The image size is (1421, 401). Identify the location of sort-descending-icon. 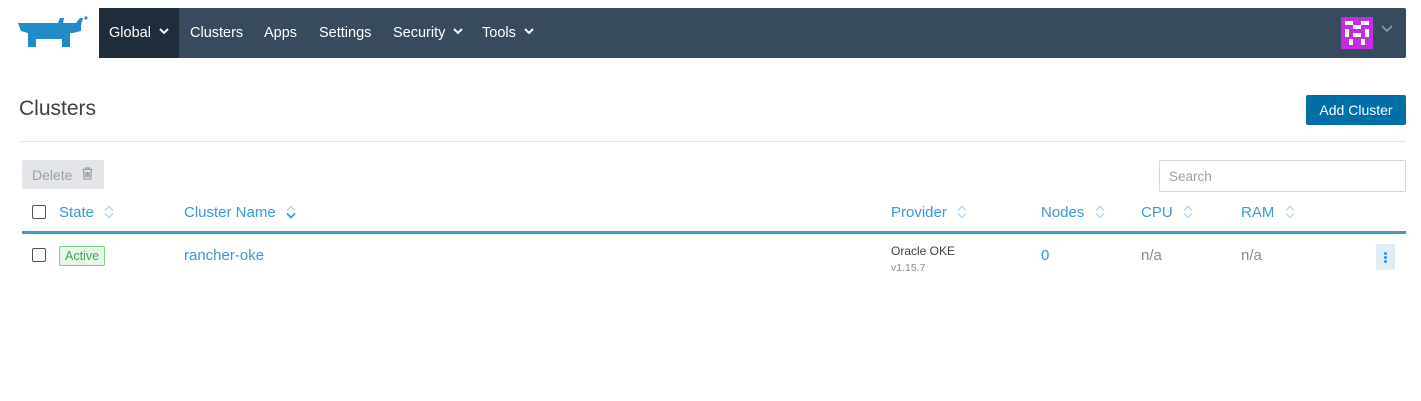
(291, 211).